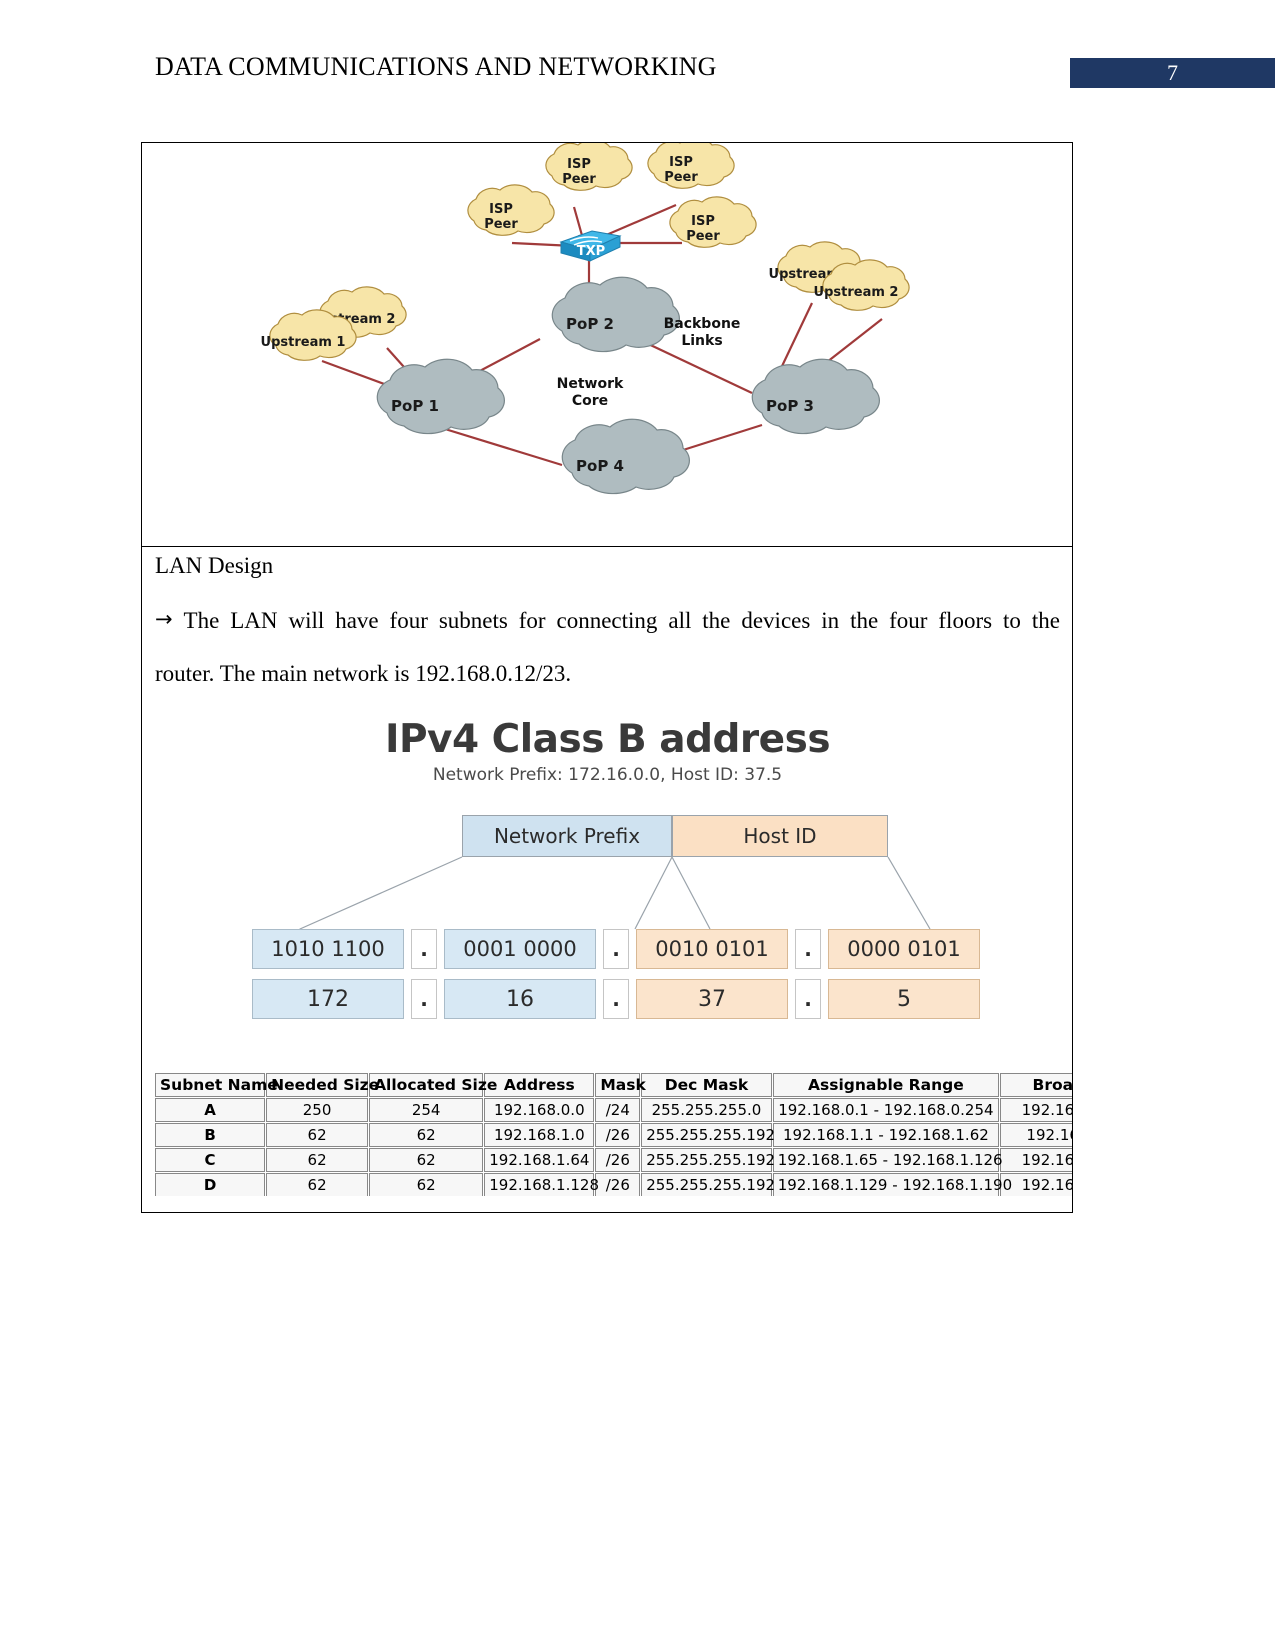 Image resolution: width=1275 pixels, height=1651 pixels. Describe the element at coordinates (539, 1160) in the screenshot. I see `cell-address: 192.168.1.64` at that location.